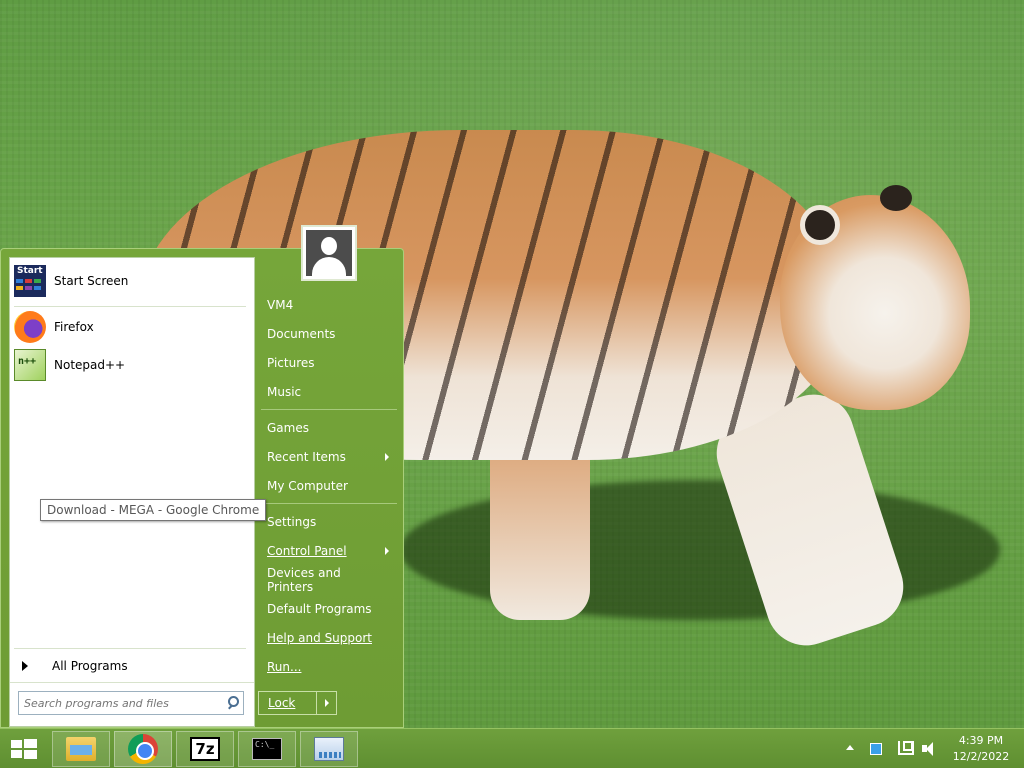 The height and width of the screenshot is (768, 1024). What do you see at coordinates (132, 682) in the screenshot?
I see `search-separator` at bounding box center [132, 682].